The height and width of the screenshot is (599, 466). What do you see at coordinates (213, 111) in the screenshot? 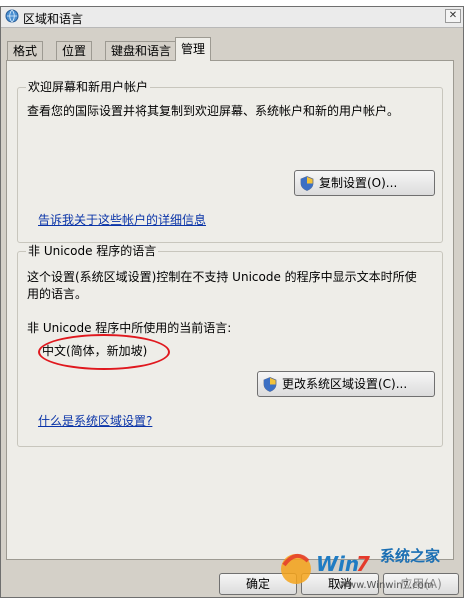
I see `welcome-description: 查看您的国际设置并将其复制到欢迎屏幕、系统帐户和新的用户帐户。` at bounding box center [213, 111].